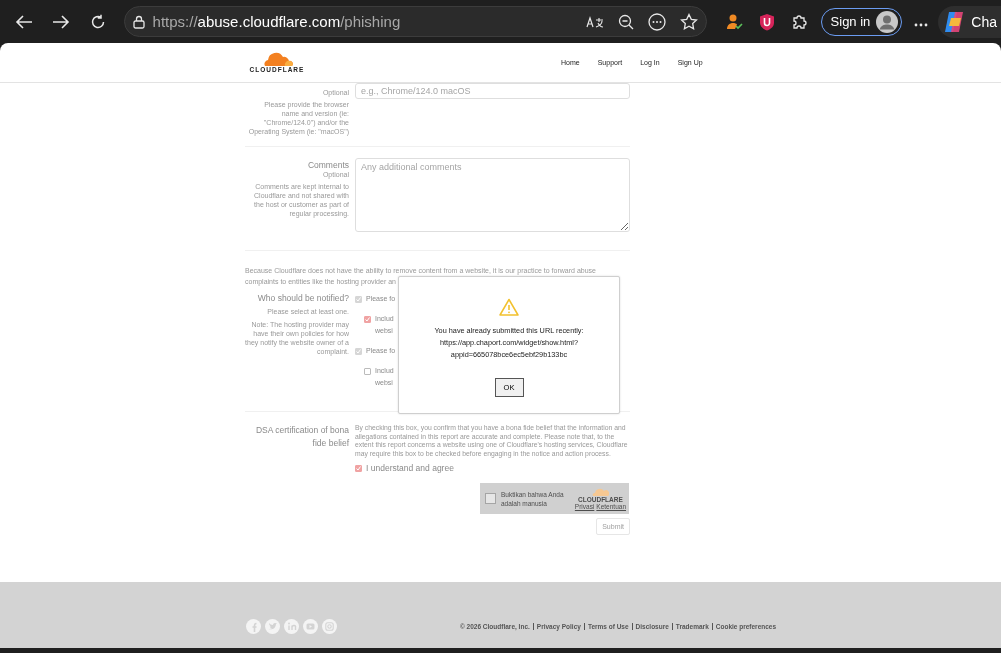 The image size is (1001, 653). What do you see at coordinates (328, 165) in the screenshot?
I see `field-label: Comments` at bounding box center [328, 165].